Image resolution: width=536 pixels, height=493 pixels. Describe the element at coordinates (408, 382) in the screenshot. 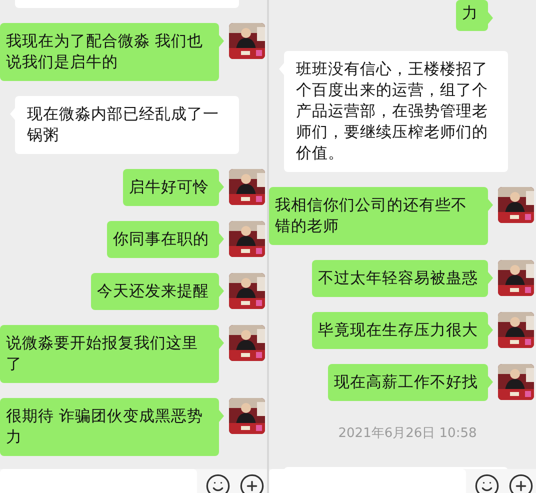

I see `message-bubble: 现在高薪工作不好找` at that location.